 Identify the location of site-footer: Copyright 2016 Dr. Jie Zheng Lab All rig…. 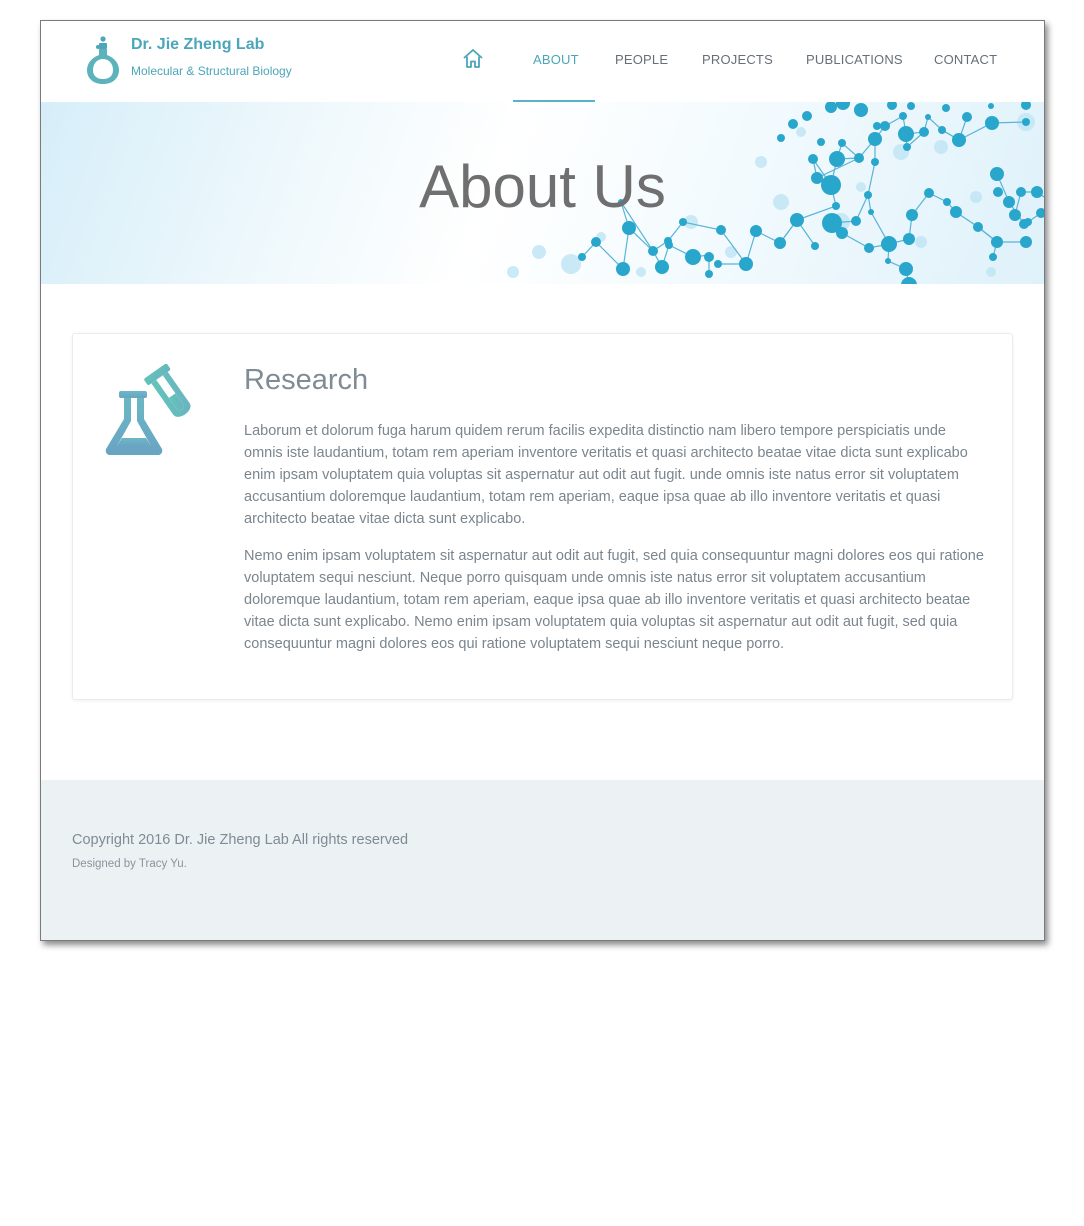
(542, 860).